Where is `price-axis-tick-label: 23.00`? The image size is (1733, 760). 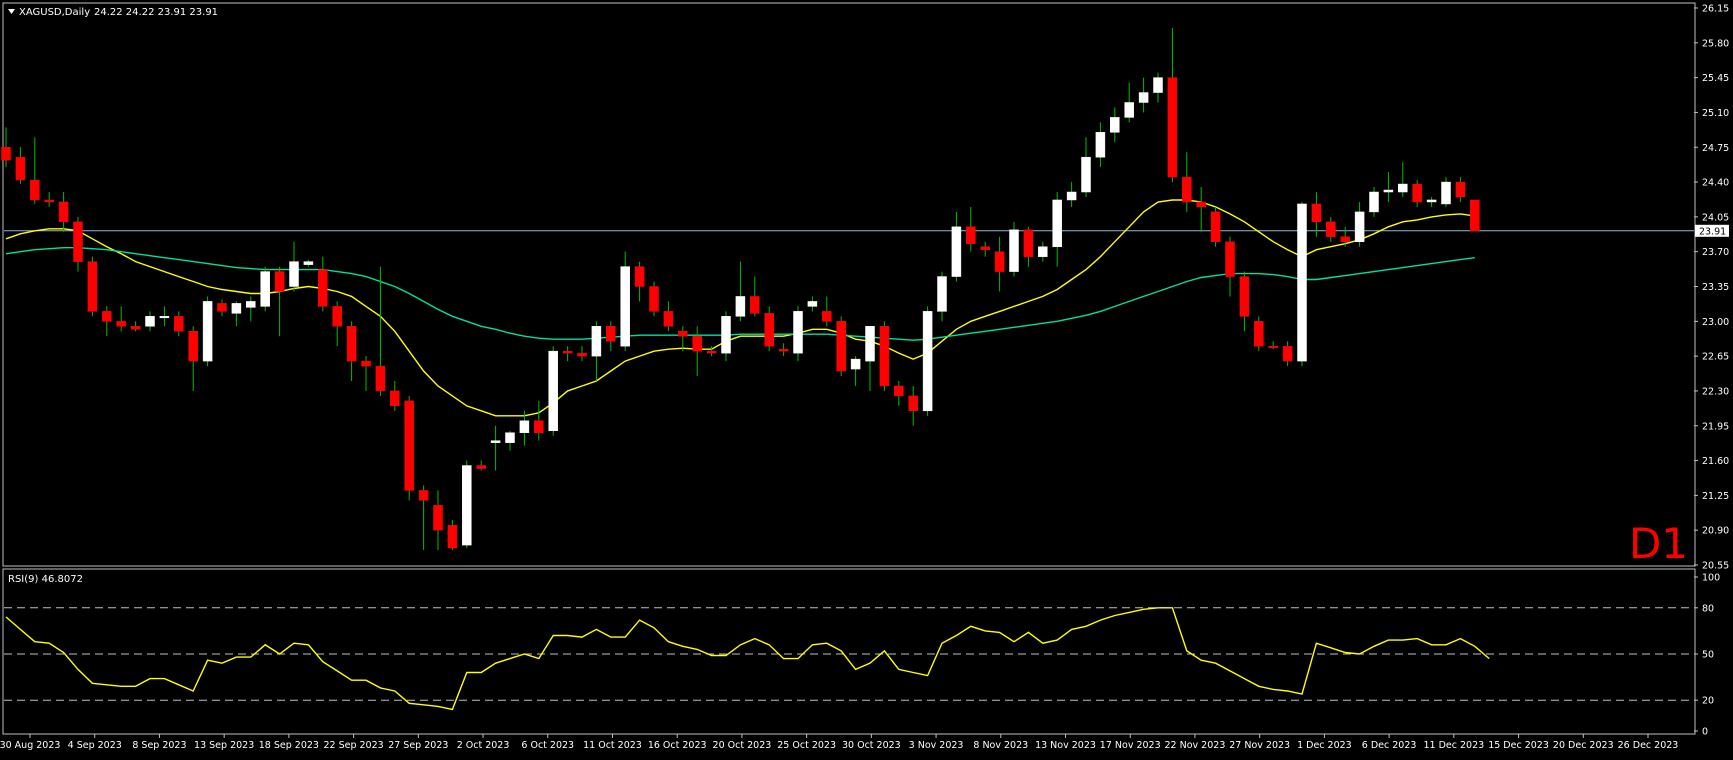 price-axis-tick-label: 23.00 is located at coordinates (1715, 322).